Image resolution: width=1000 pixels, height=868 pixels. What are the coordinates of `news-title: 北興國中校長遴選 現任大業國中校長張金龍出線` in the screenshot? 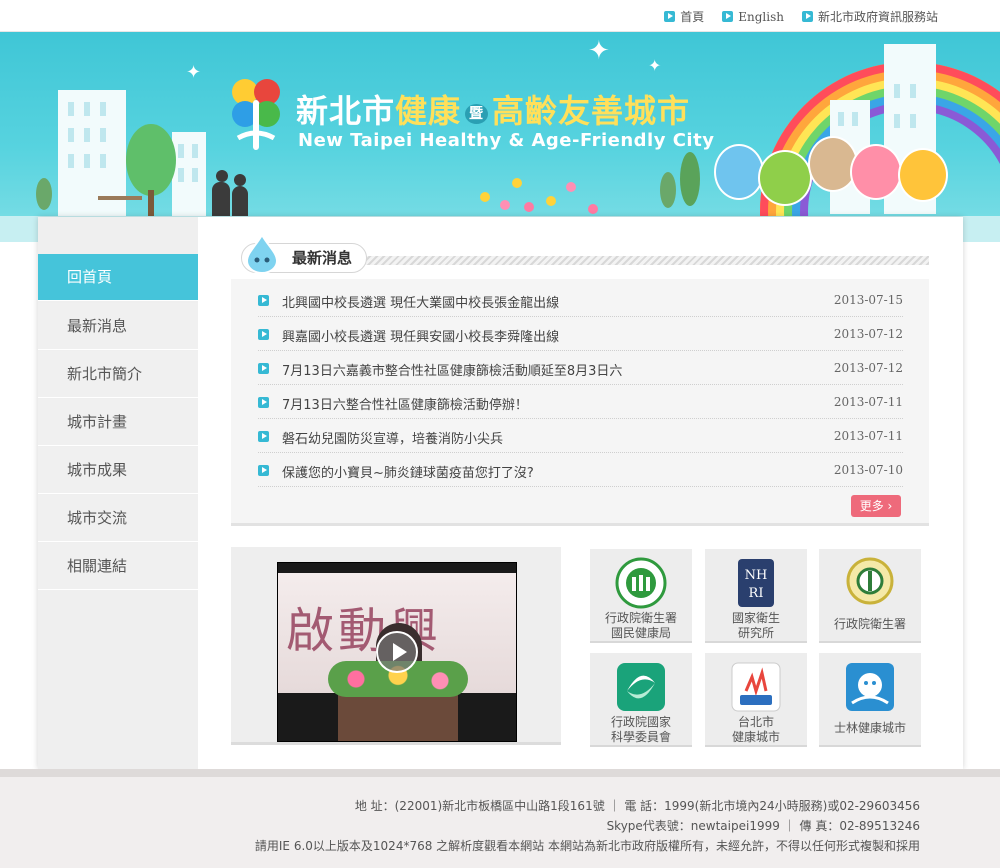 It's located at (420, 301).